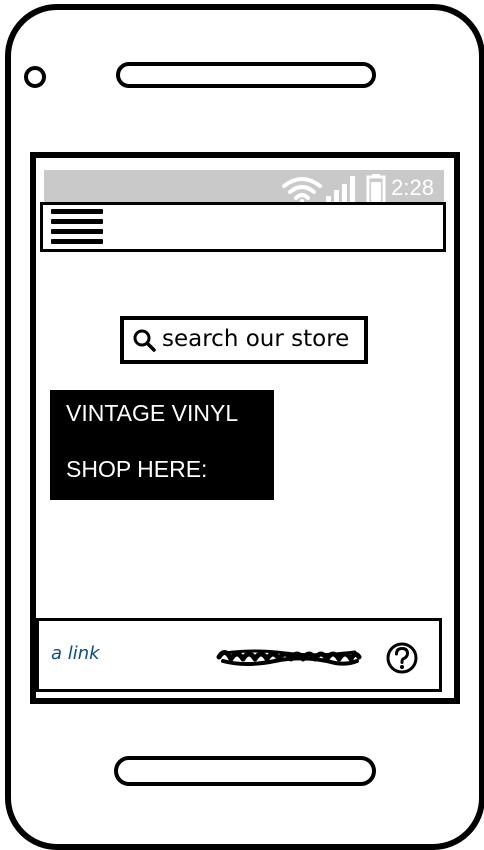  What do you see at coordinates (137, 469) in the screenshot?
I see `promo-subtitle: SHOP HERE:` at bounding box center [137, 469].